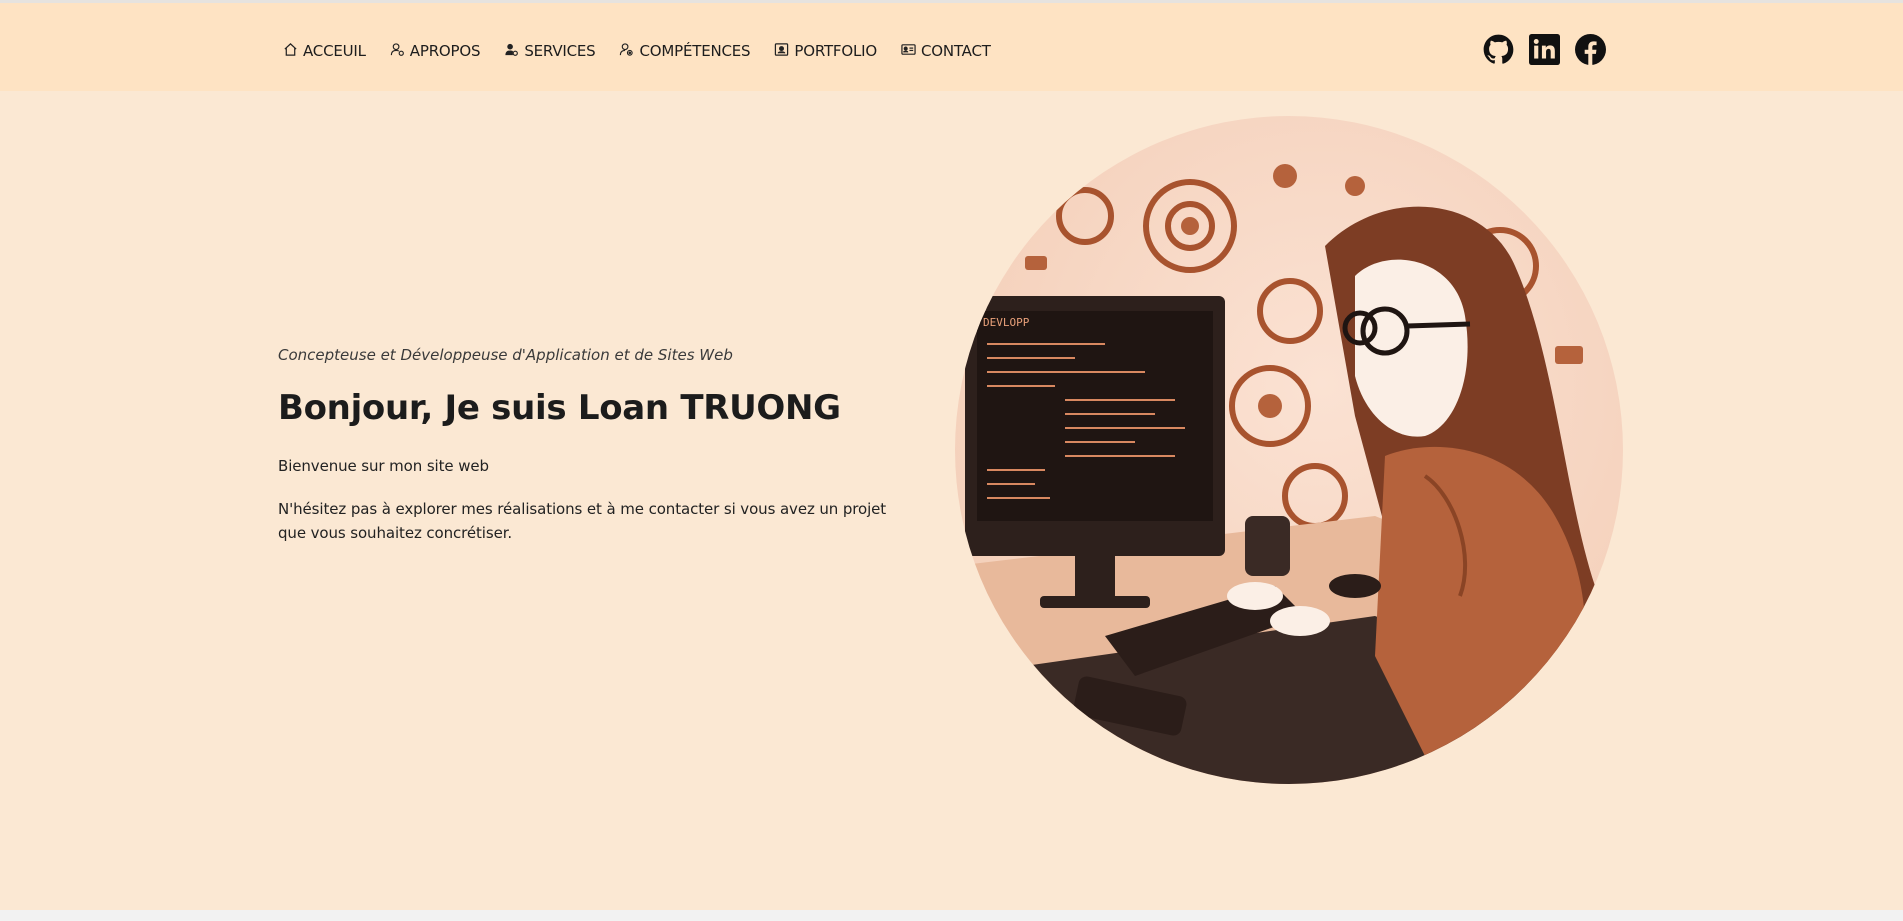 The height and width of the screenshot is (921, 1903). What do you see at coordinates (334, 51) in the screenshot?
I see `nav-label: ACCEUIL` at bounding box center [334, 51].